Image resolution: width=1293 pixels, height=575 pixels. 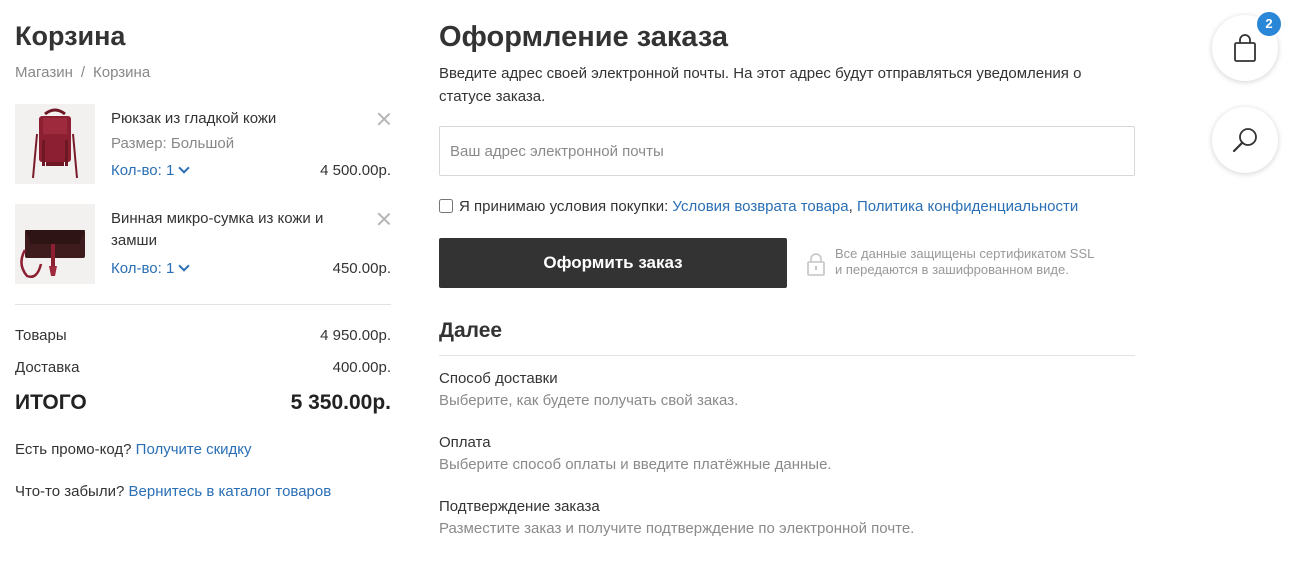 I want to click on breadcrumb-current: Корзина, so click(x=122, y=72).